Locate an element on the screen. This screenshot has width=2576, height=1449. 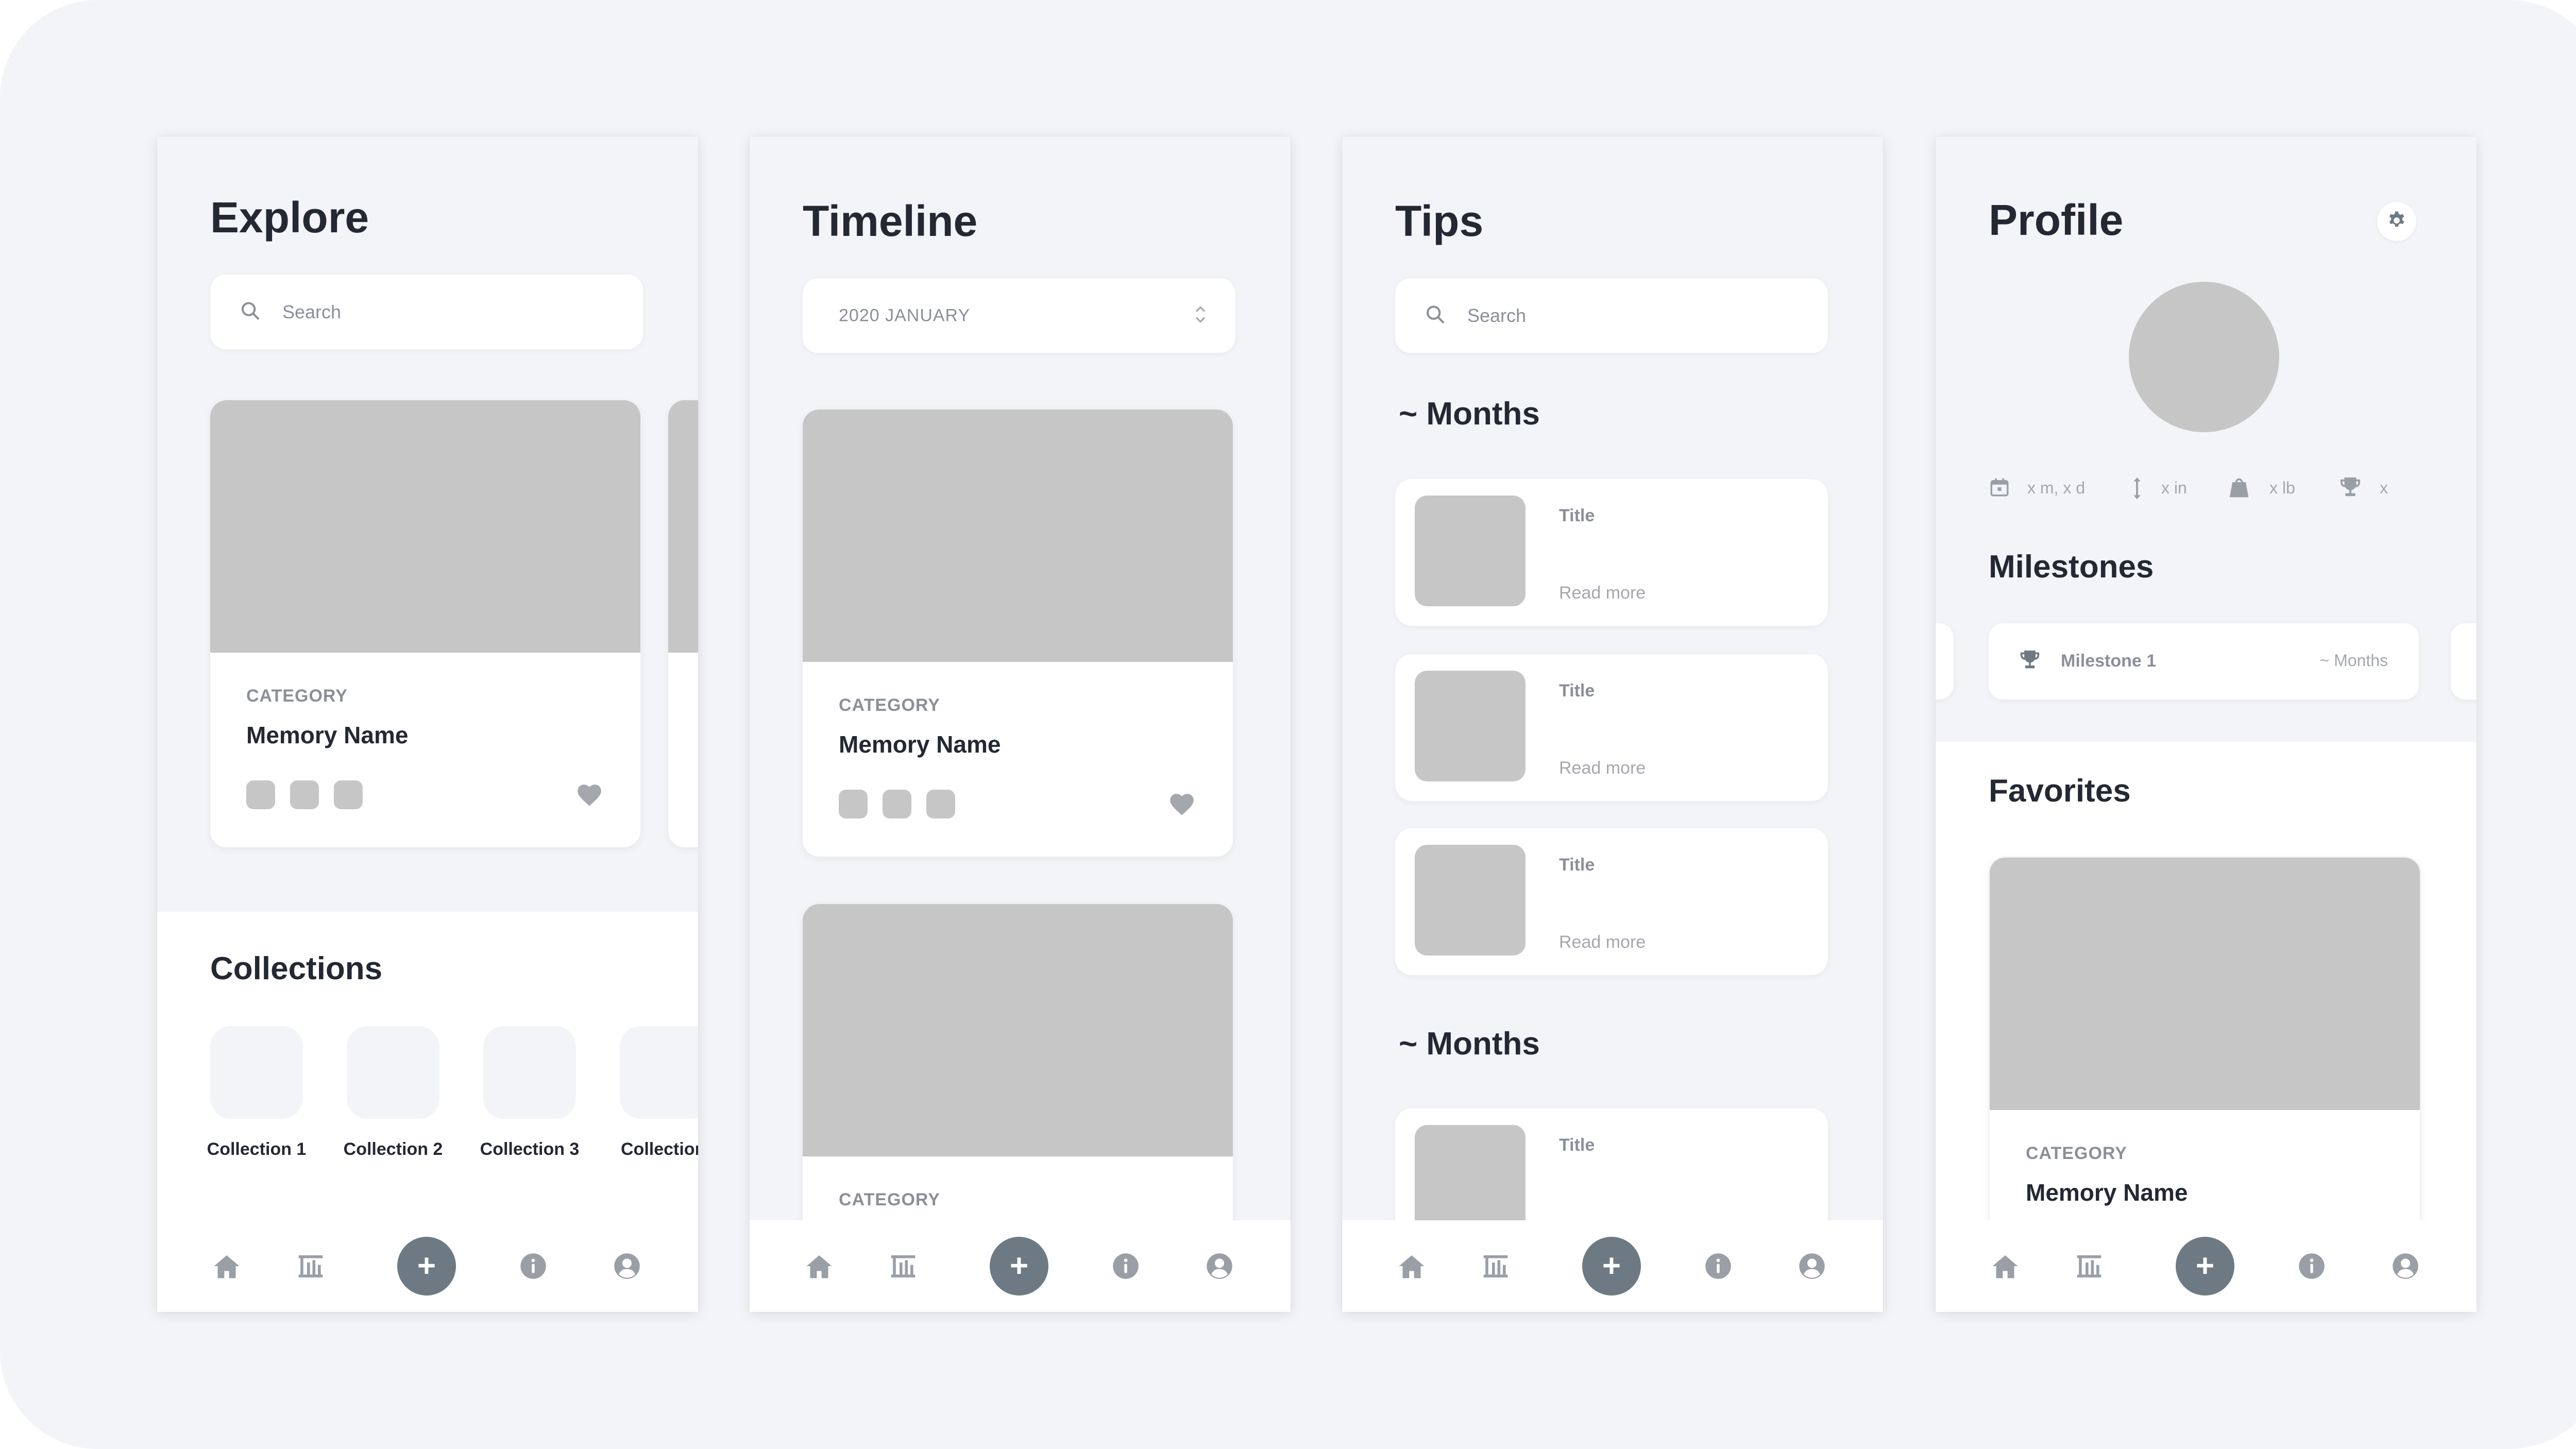
memory-card-next is located at coordinates (683, 624).